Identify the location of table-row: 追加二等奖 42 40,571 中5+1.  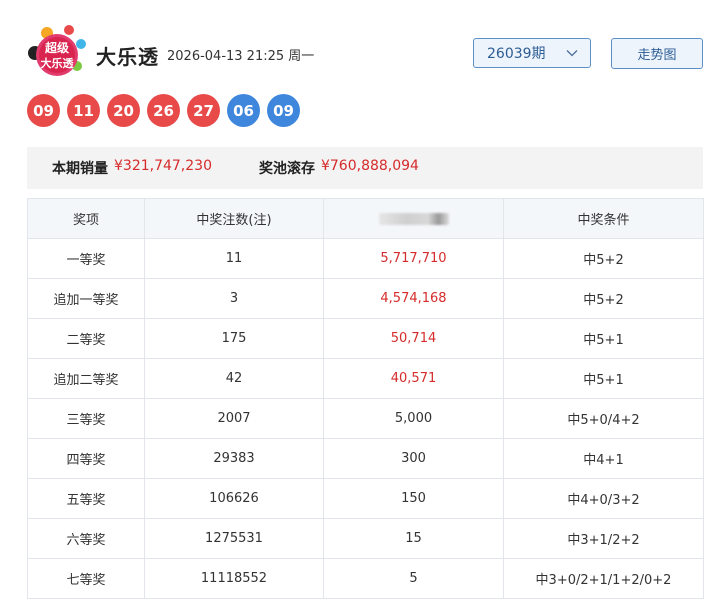
(365, 378).